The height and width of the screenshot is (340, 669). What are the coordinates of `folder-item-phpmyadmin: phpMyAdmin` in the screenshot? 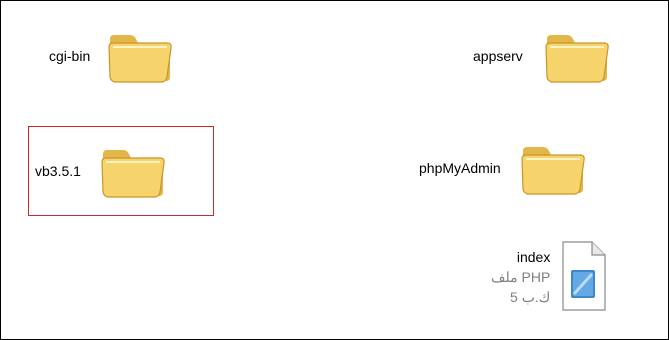 It's located at (531, 168).